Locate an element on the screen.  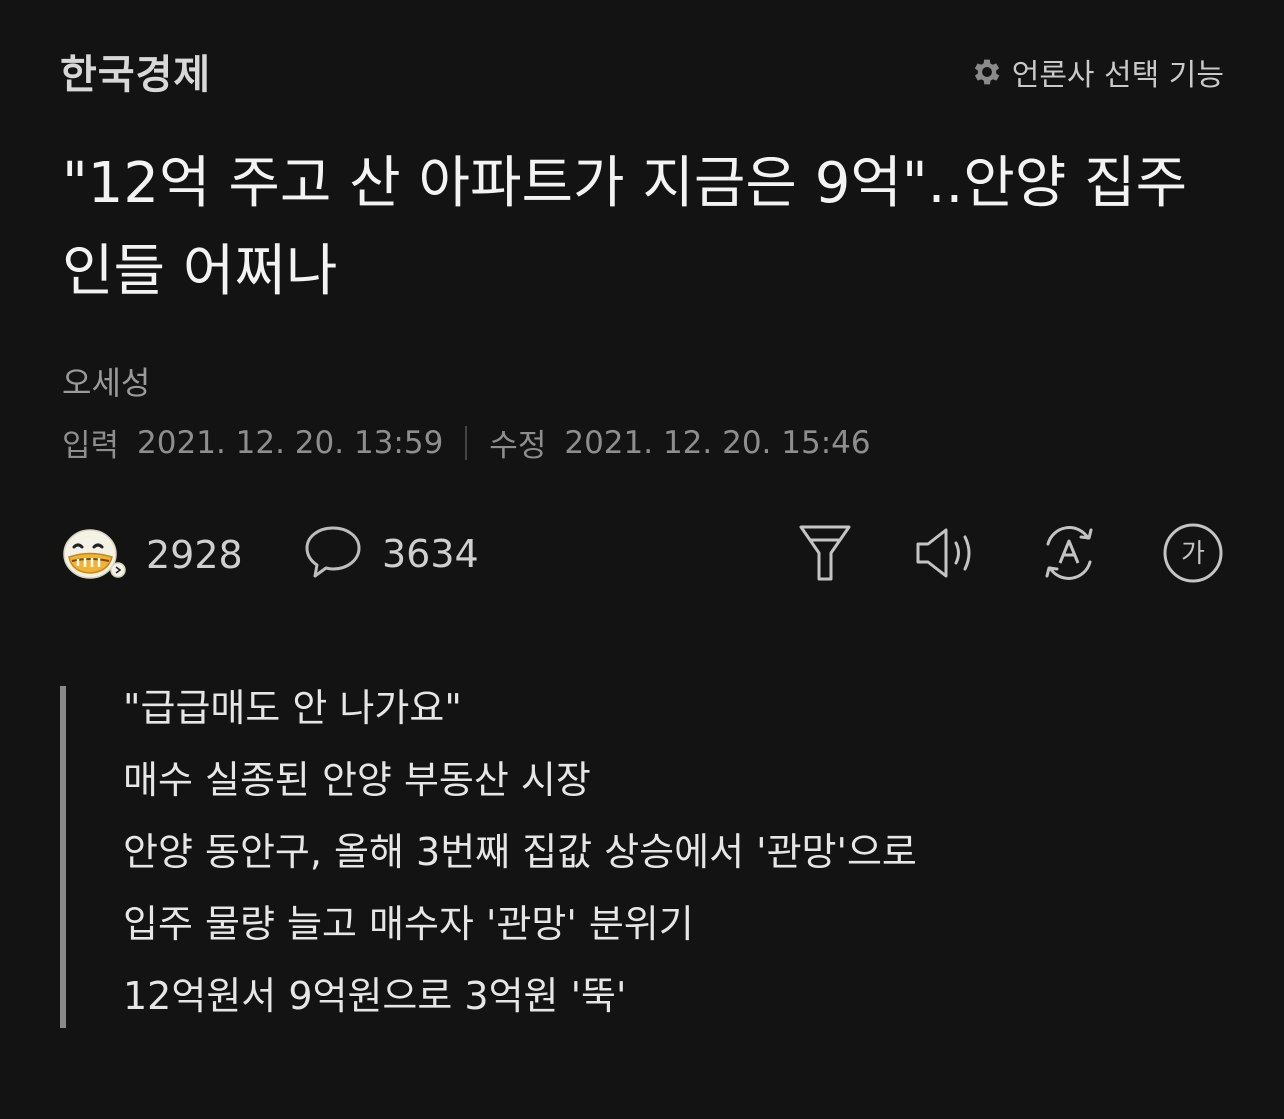
press-logo: 한국경제 is located at coordinates (135, 71).